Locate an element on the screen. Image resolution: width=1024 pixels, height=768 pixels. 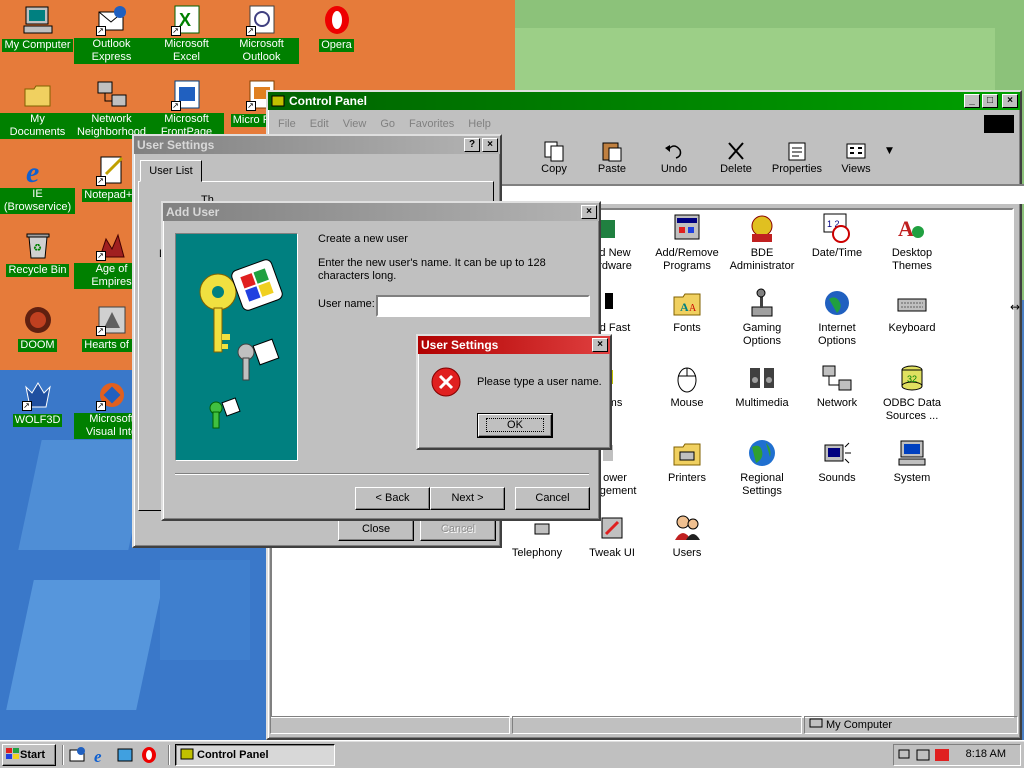
visual-interdev-icon: ↗ is located at coordinates (111, 395).